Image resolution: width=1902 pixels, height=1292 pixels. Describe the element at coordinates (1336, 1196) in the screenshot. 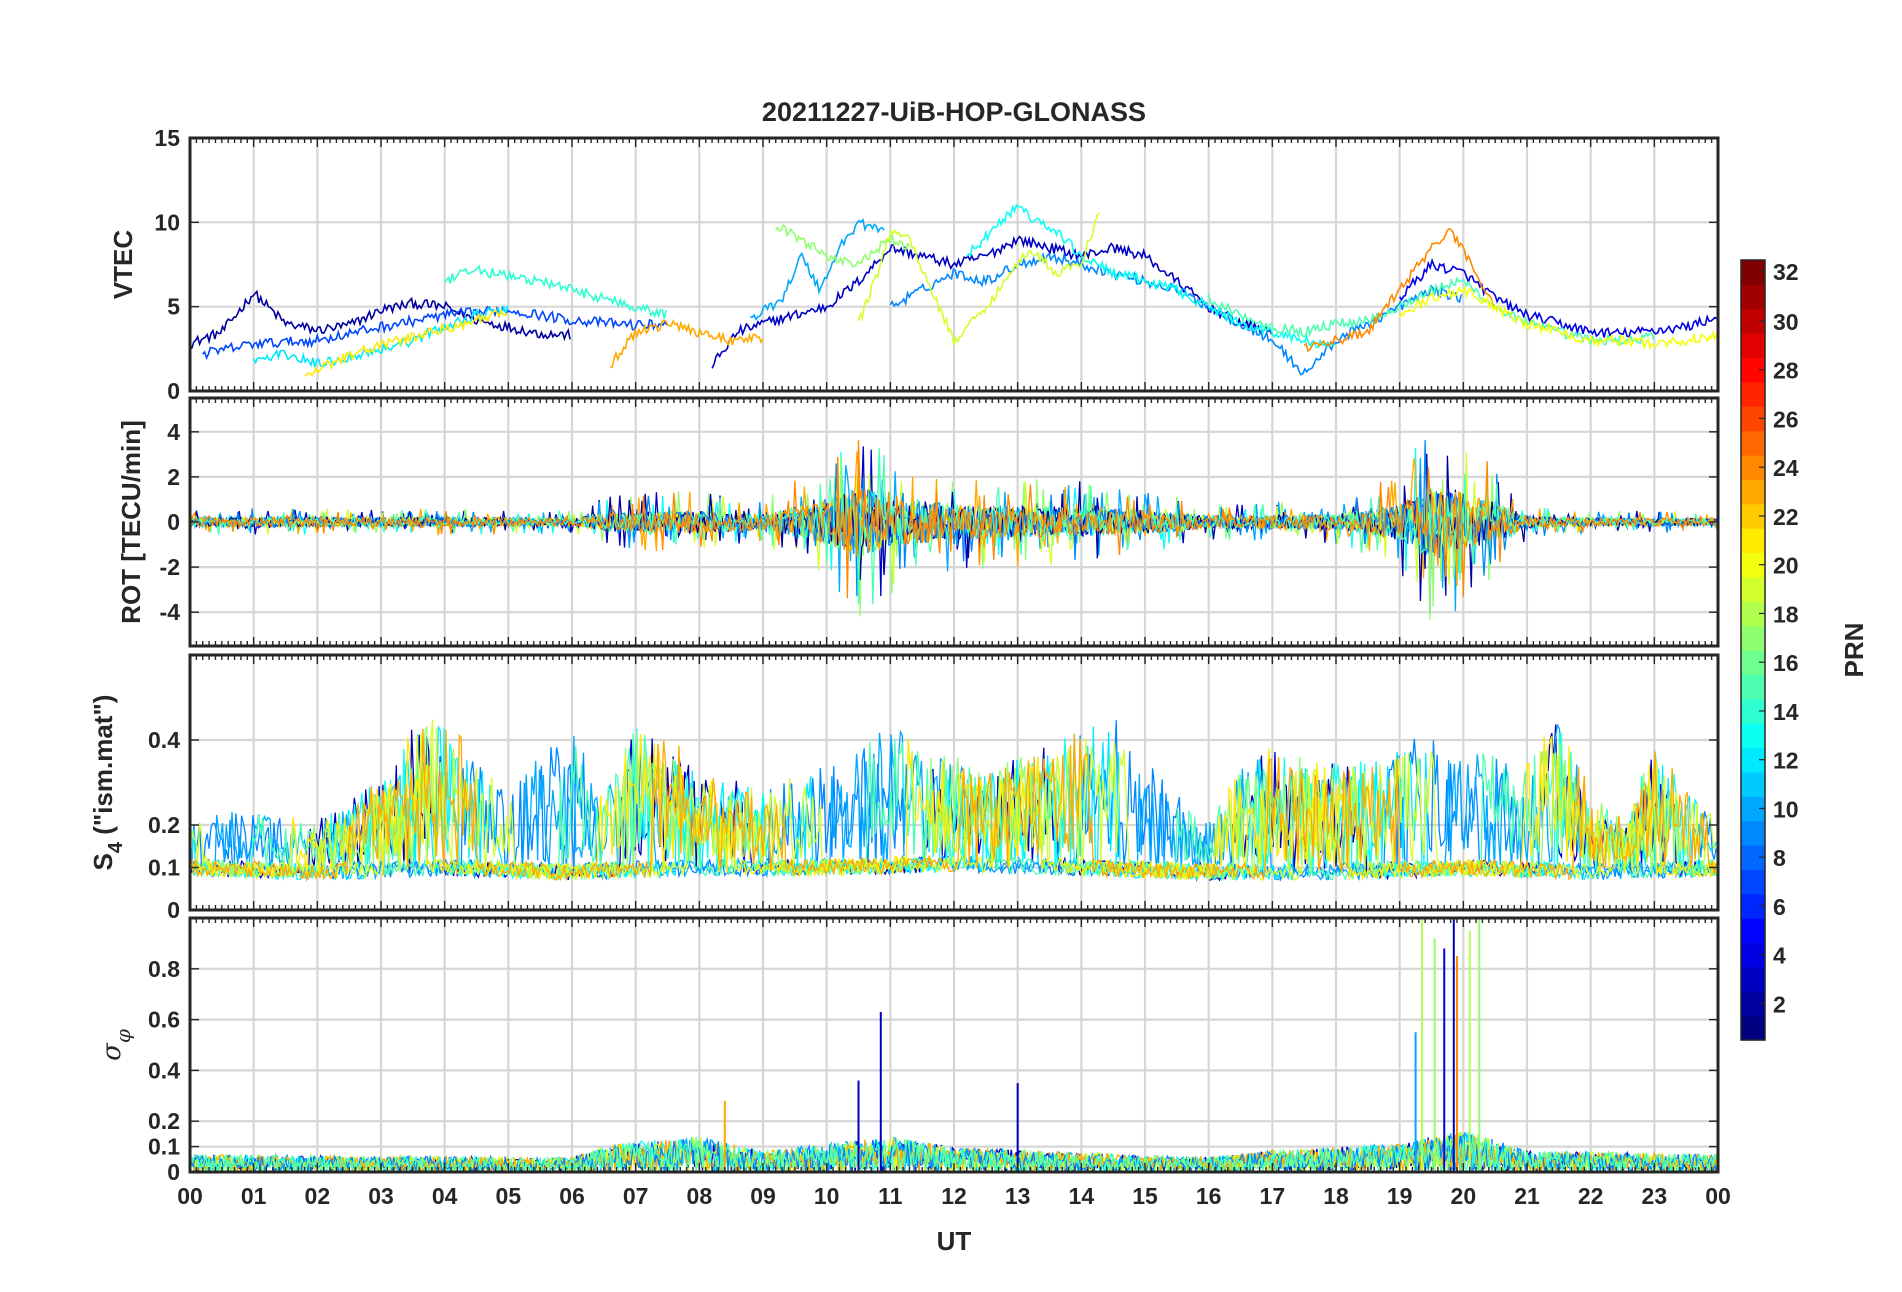

I see `x-tick-label: 18` at that location.